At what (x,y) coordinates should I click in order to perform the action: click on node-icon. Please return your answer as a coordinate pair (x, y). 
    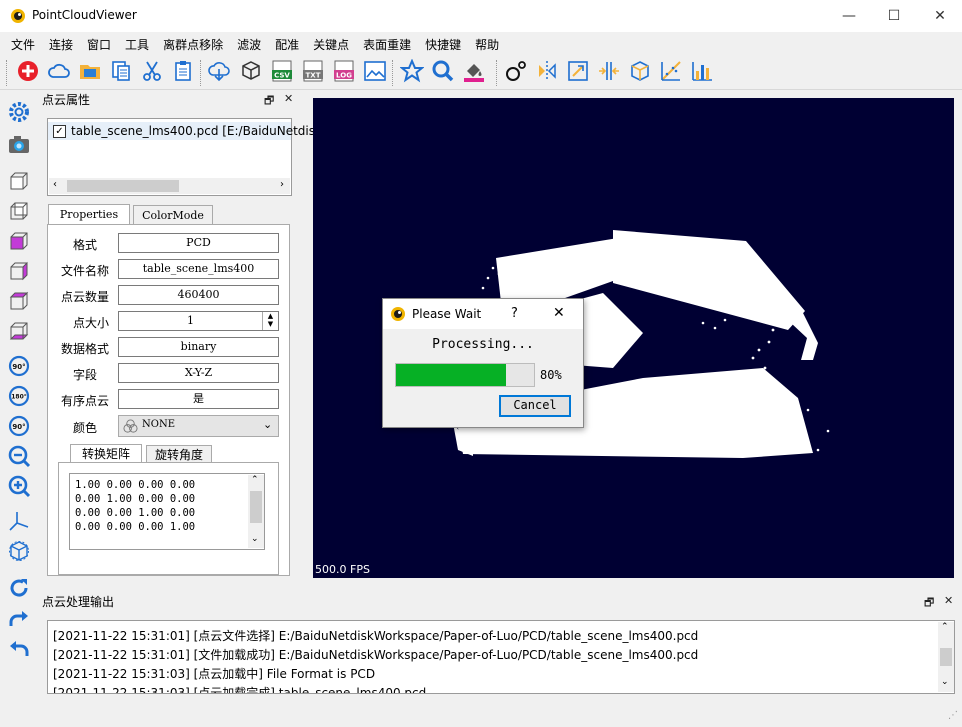
    Looking at the image, I should click on (516, 71).